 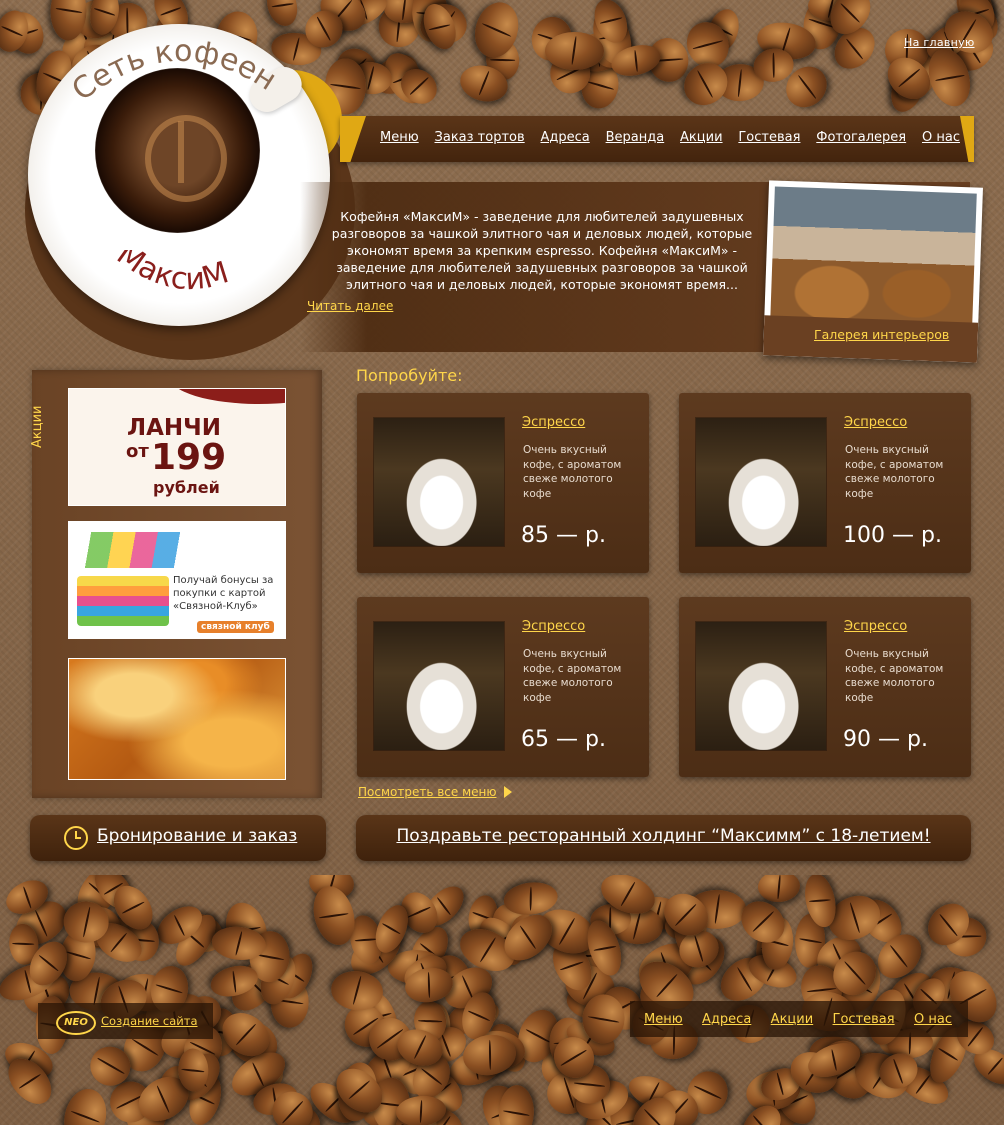 What do you see at coordinates (37, 427) in the screenshot?
I see `promos-label: Акции` at bounding box center [37, 427].